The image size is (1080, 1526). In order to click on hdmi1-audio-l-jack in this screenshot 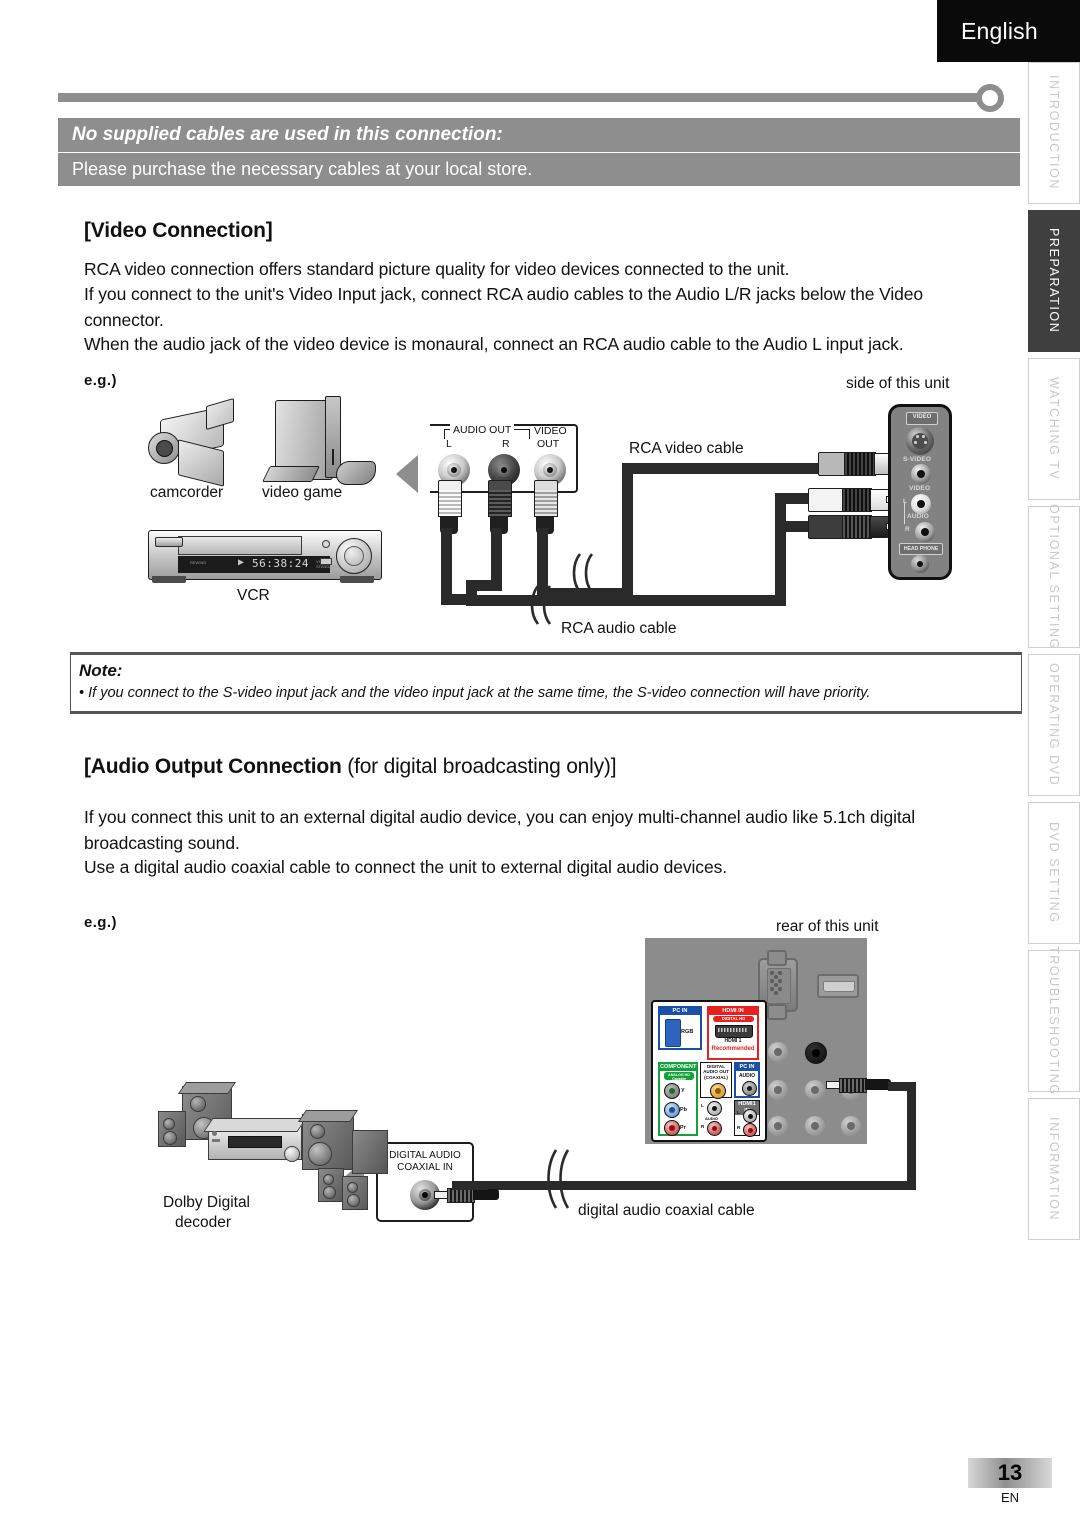, I will do `click(750, 1116)`.